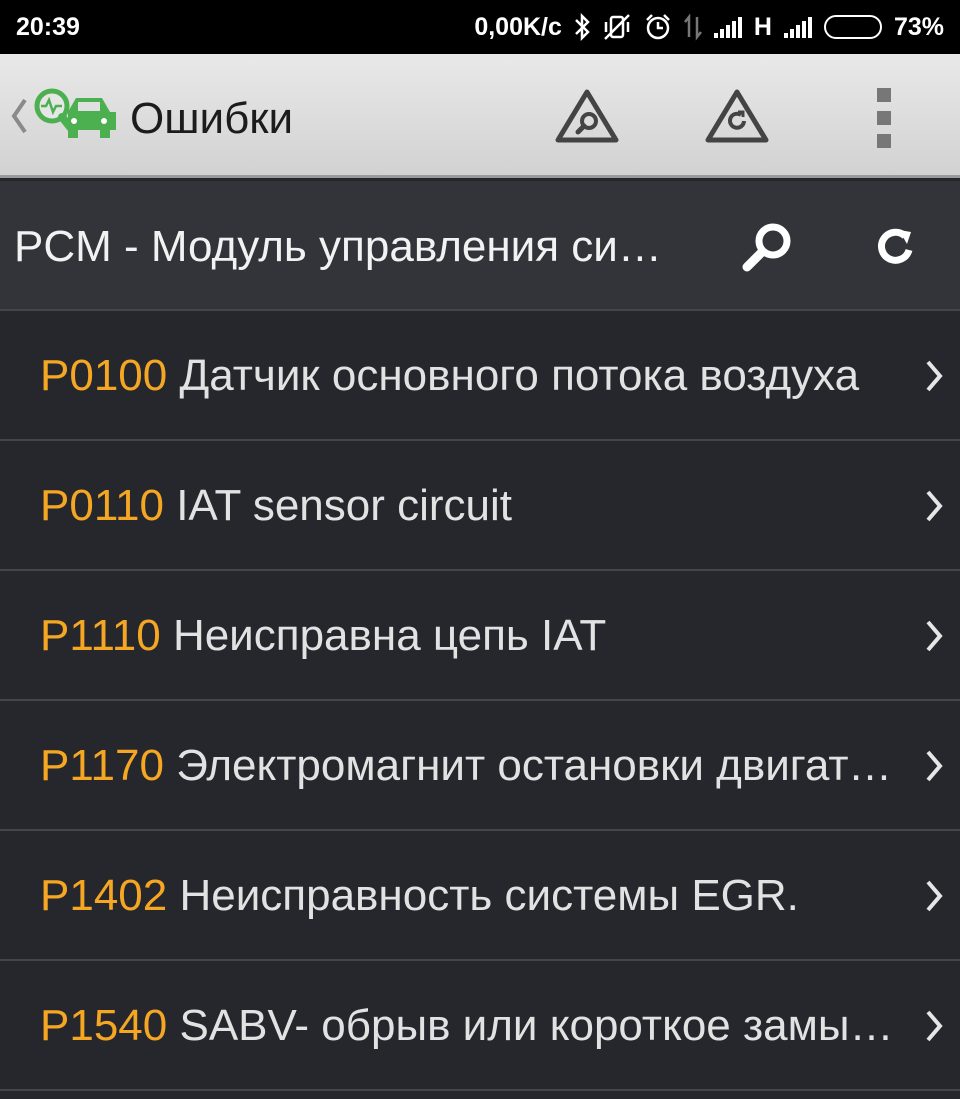 The height and width of the screenshot is (1099, 960). I want to click on page-title: Ошибки, so click(212, 118).